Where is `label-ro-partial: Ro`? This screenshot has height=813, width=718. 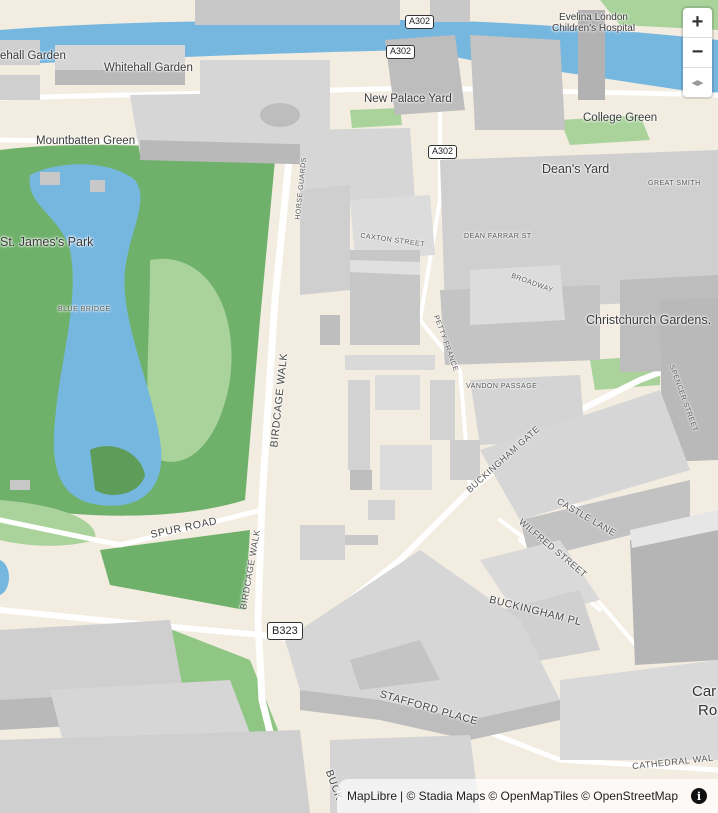
label-ro-partial: Ro is located at coordinates (708, 710).